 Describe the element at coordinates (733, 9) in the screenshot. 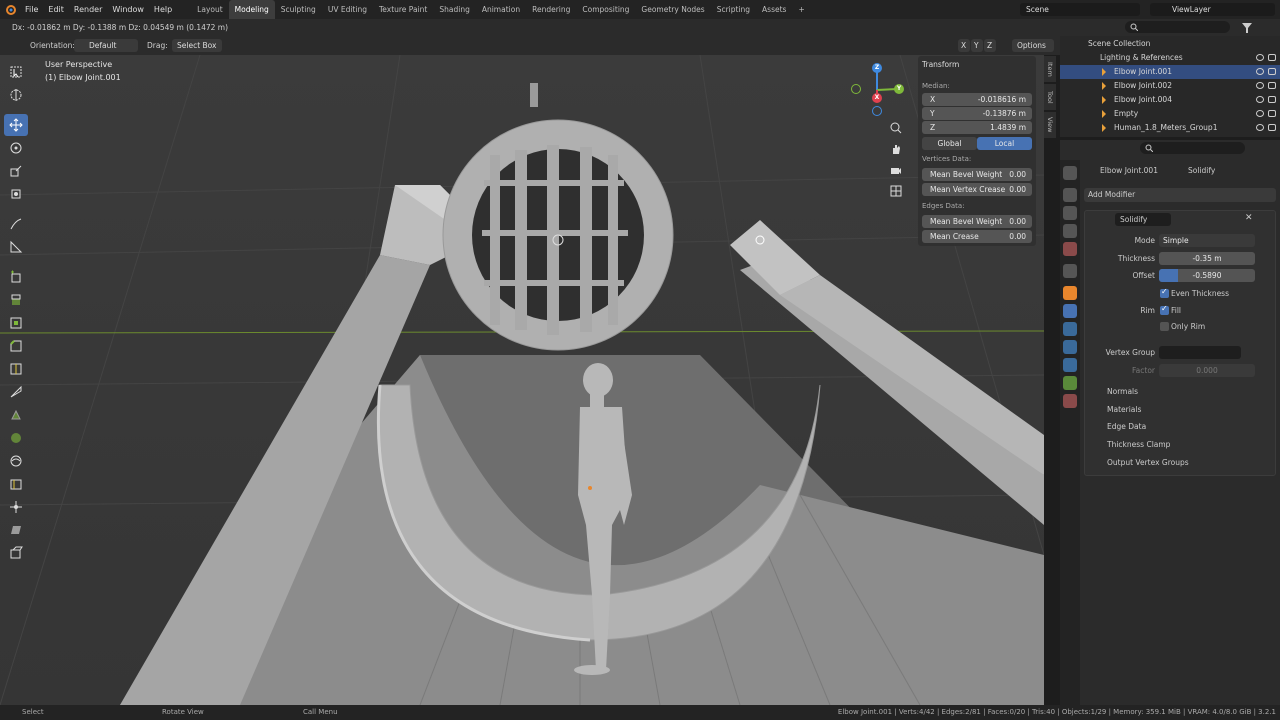

I see `tab-scripting: Scripting` at that location.